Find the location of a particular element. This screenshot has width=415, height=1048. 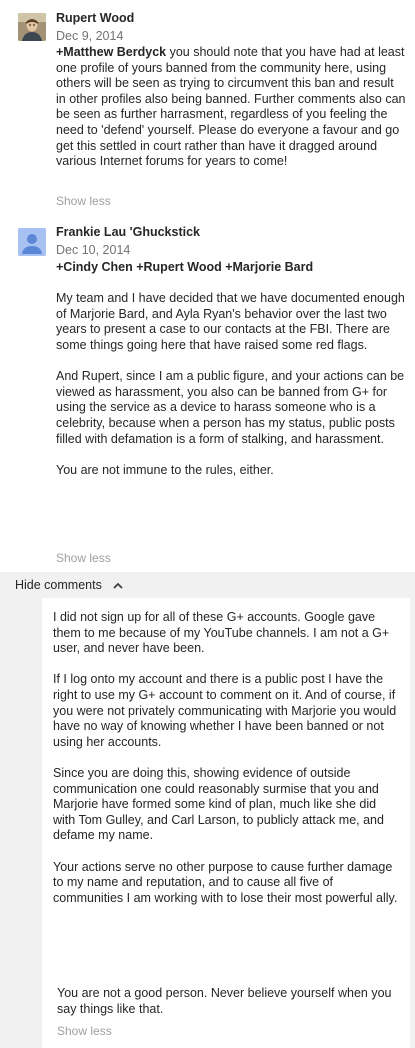

comment-paragraph: You are not immune to the rules, either. is located at coordinates (165, 469).